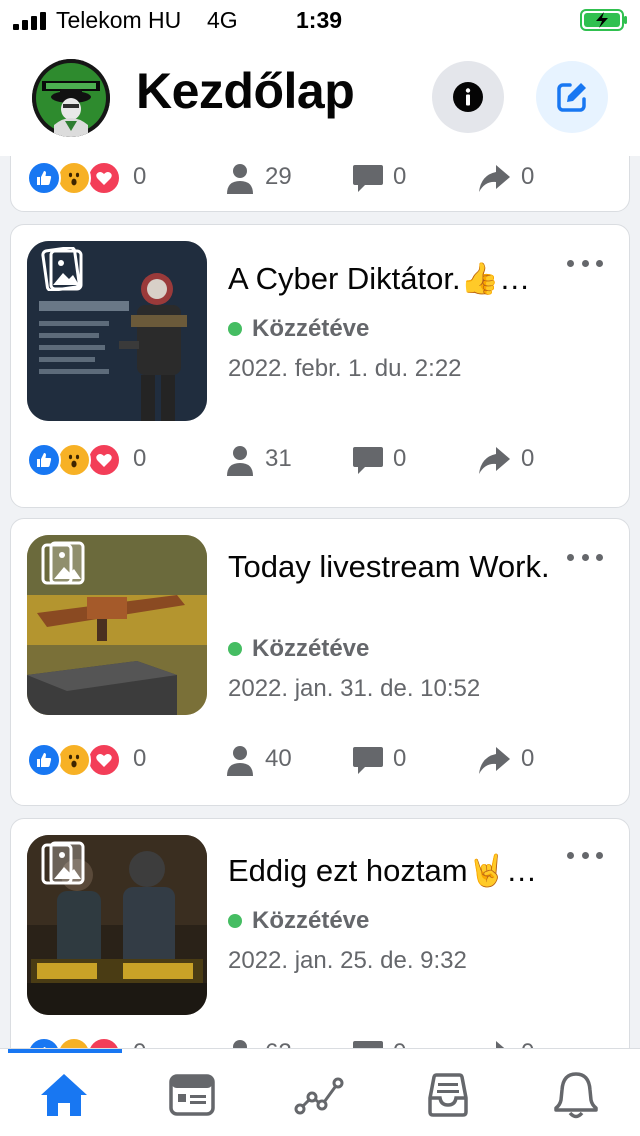 The width and height of the screenshot is (640, 1136). I want to click on post-card: 0 29 0 0, so click(320, 184).